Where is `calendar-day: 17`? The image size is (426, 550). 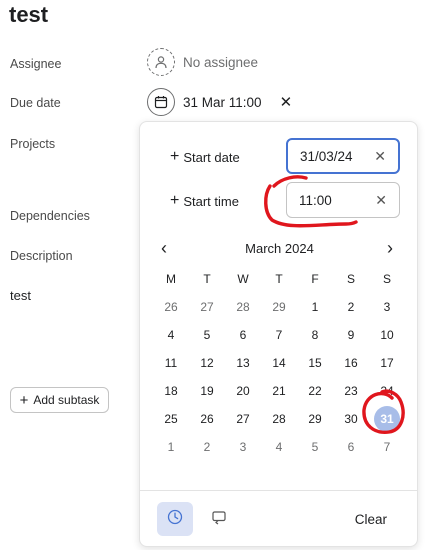 calendar-day: 17 is located at coordinates (387, 363).